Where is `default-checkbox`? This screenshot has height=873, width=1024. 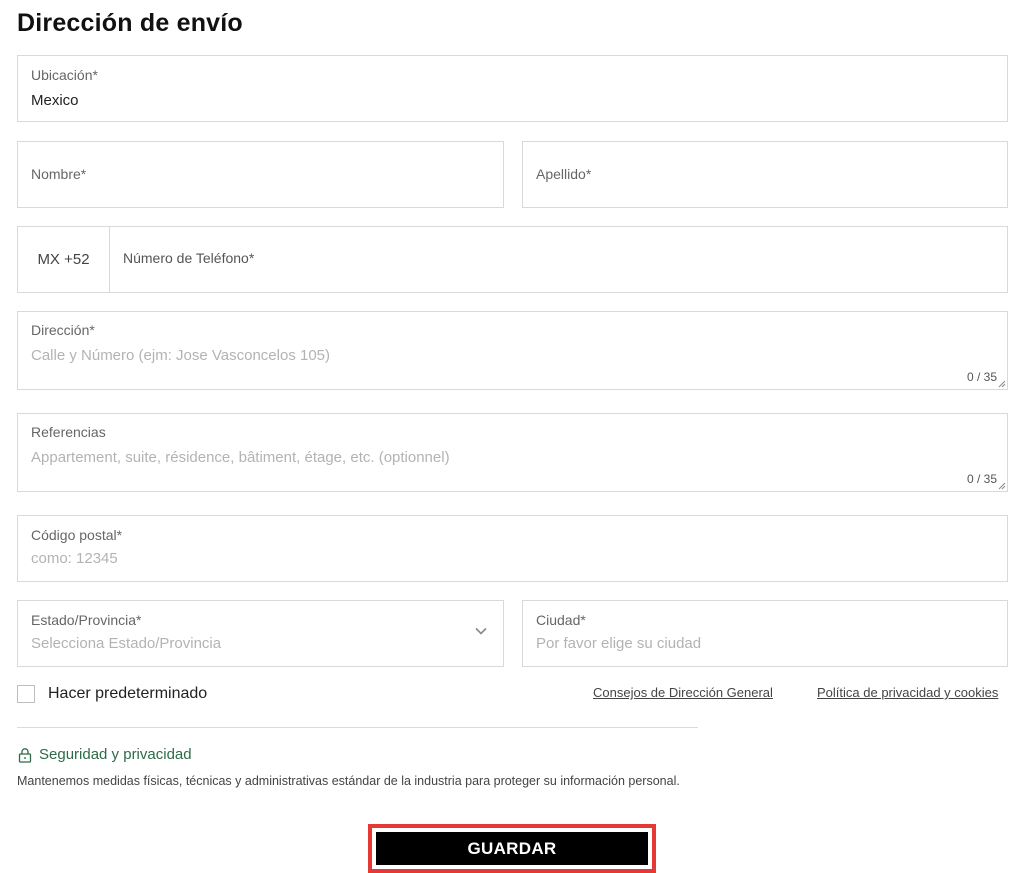
default-checkbox is located at coordinates (26, 694).